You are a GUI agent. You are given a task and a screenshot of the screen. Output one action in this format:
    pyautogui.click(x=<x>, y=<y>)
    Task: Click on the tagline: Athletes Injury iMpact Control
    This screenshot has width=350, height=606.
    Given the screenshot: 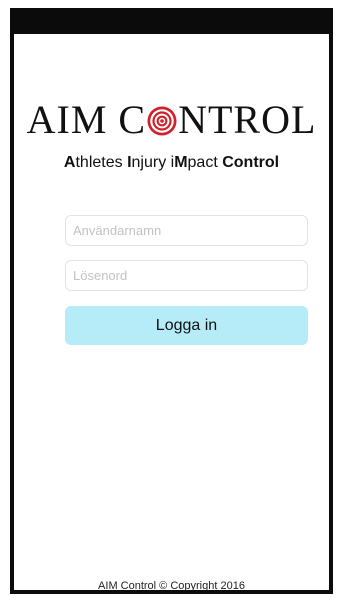 What is the action you would take?
    pyautogui.click(x=171, y=163)
    